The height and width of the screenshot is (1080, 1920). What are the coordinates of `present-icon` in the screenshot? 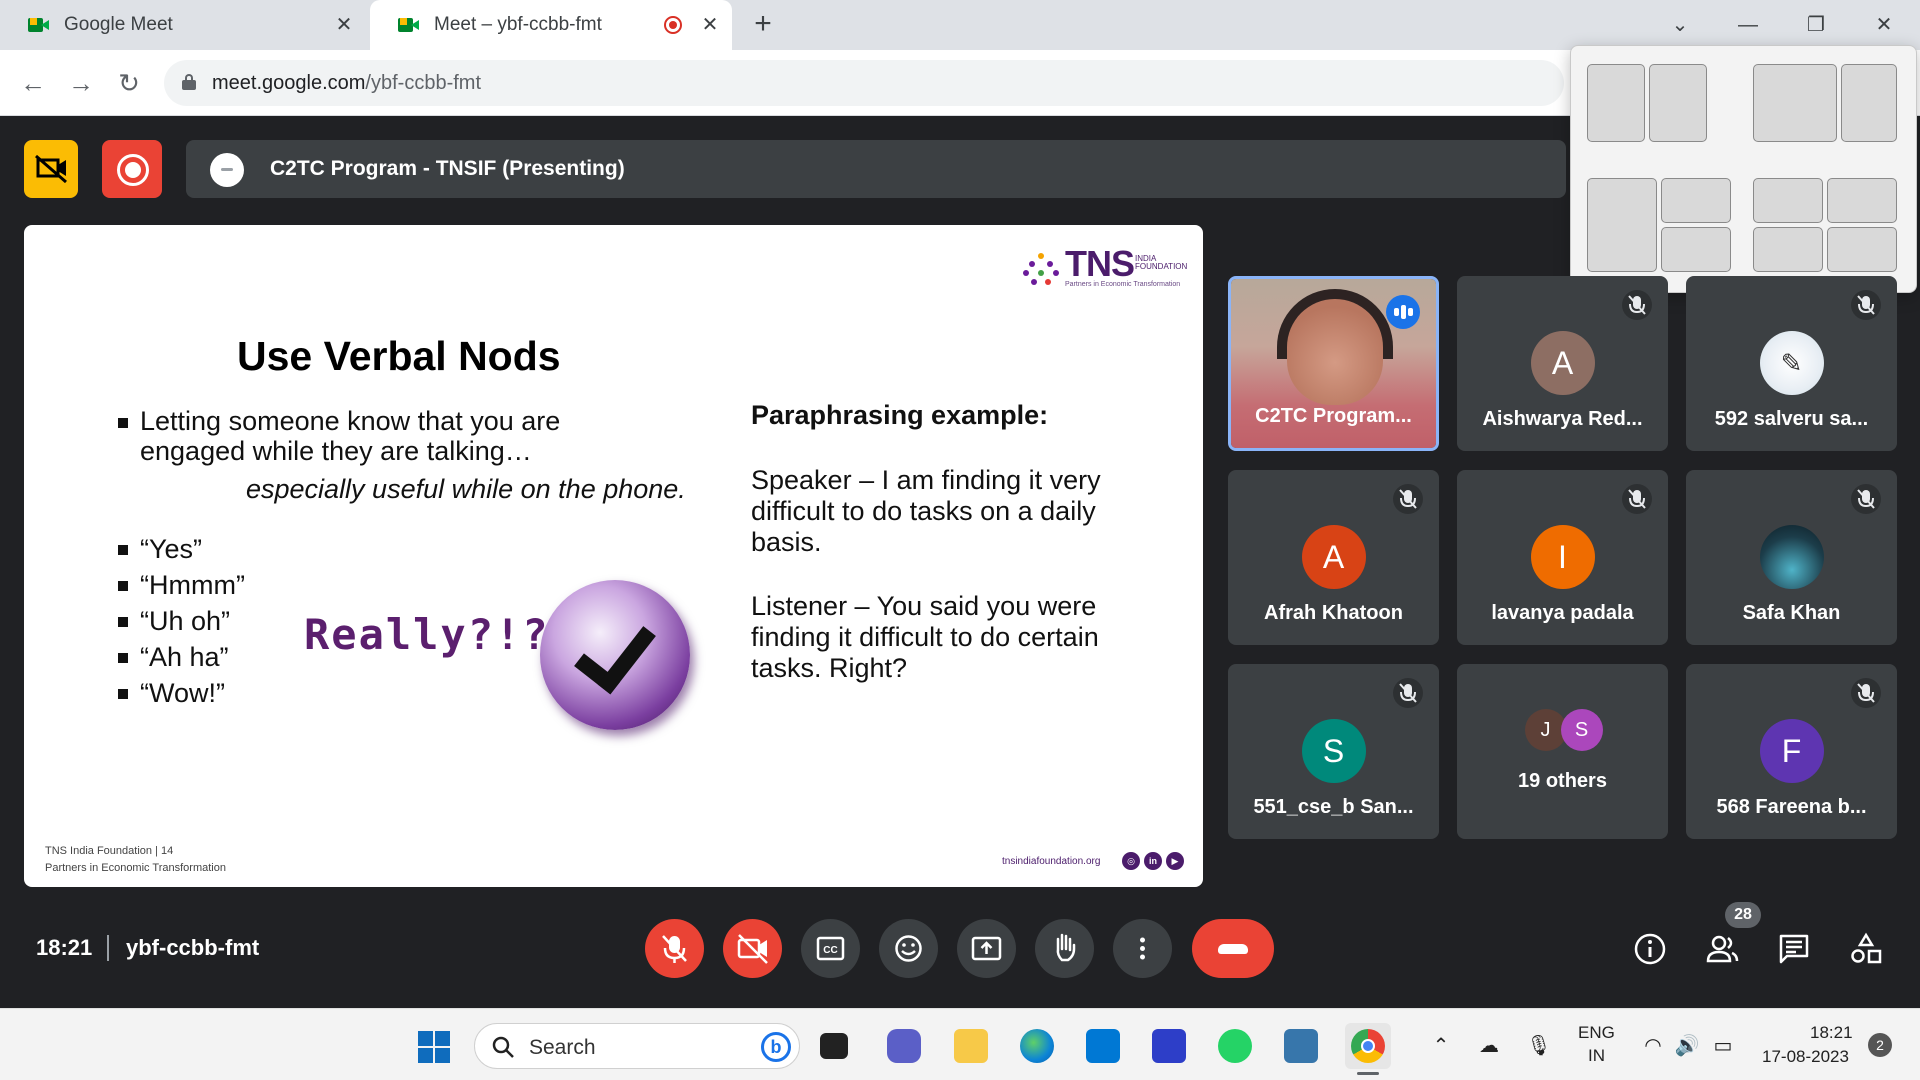 It's located at (986, 948).